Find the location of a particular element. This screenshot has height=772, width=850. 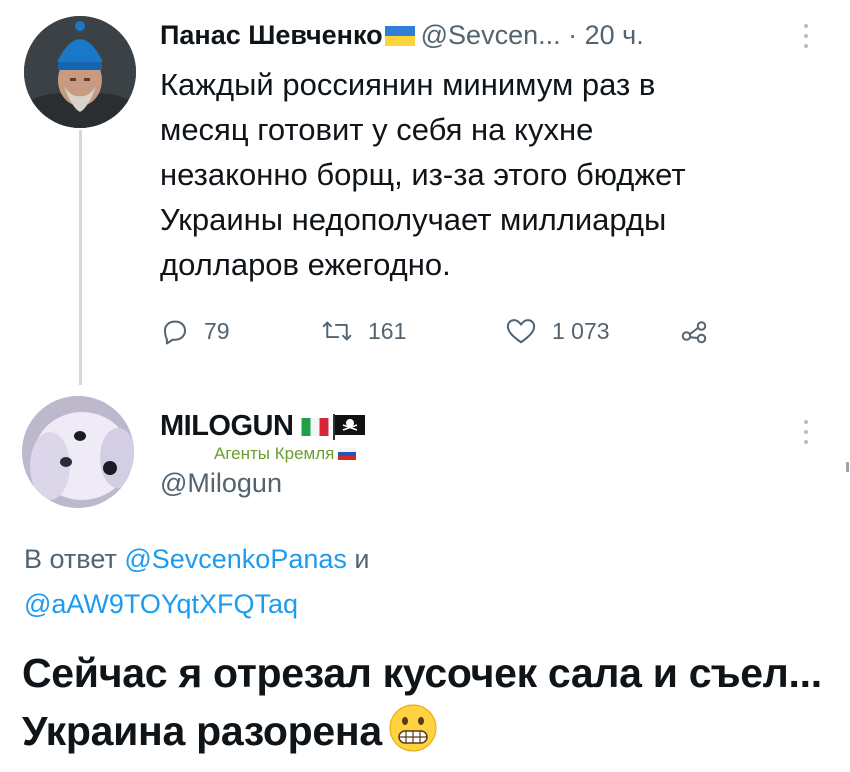

author-name: Панас Шевченко is located at coordinates (271, 35).